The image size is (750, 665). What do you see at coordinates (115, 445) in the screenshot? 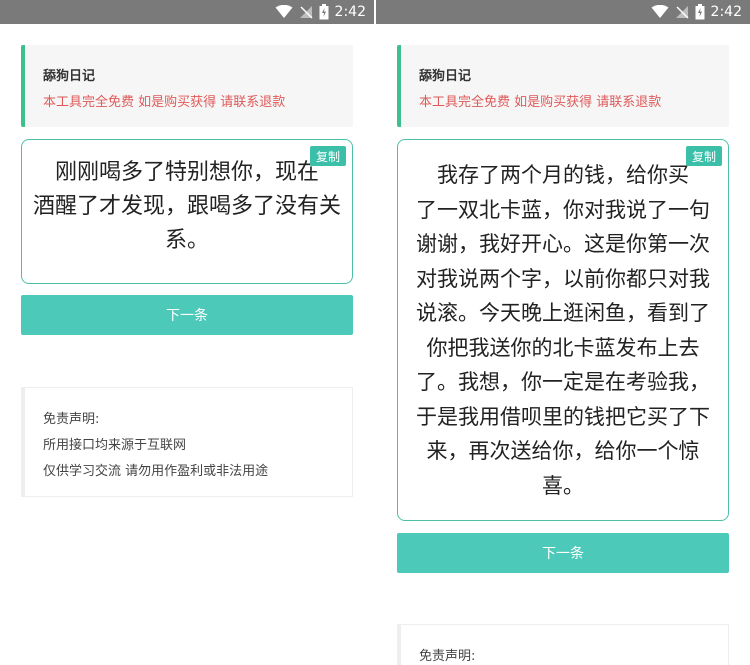
I see `disclaimer-line: 所用接口均来源于互联网` at bounding box center [115, 445].